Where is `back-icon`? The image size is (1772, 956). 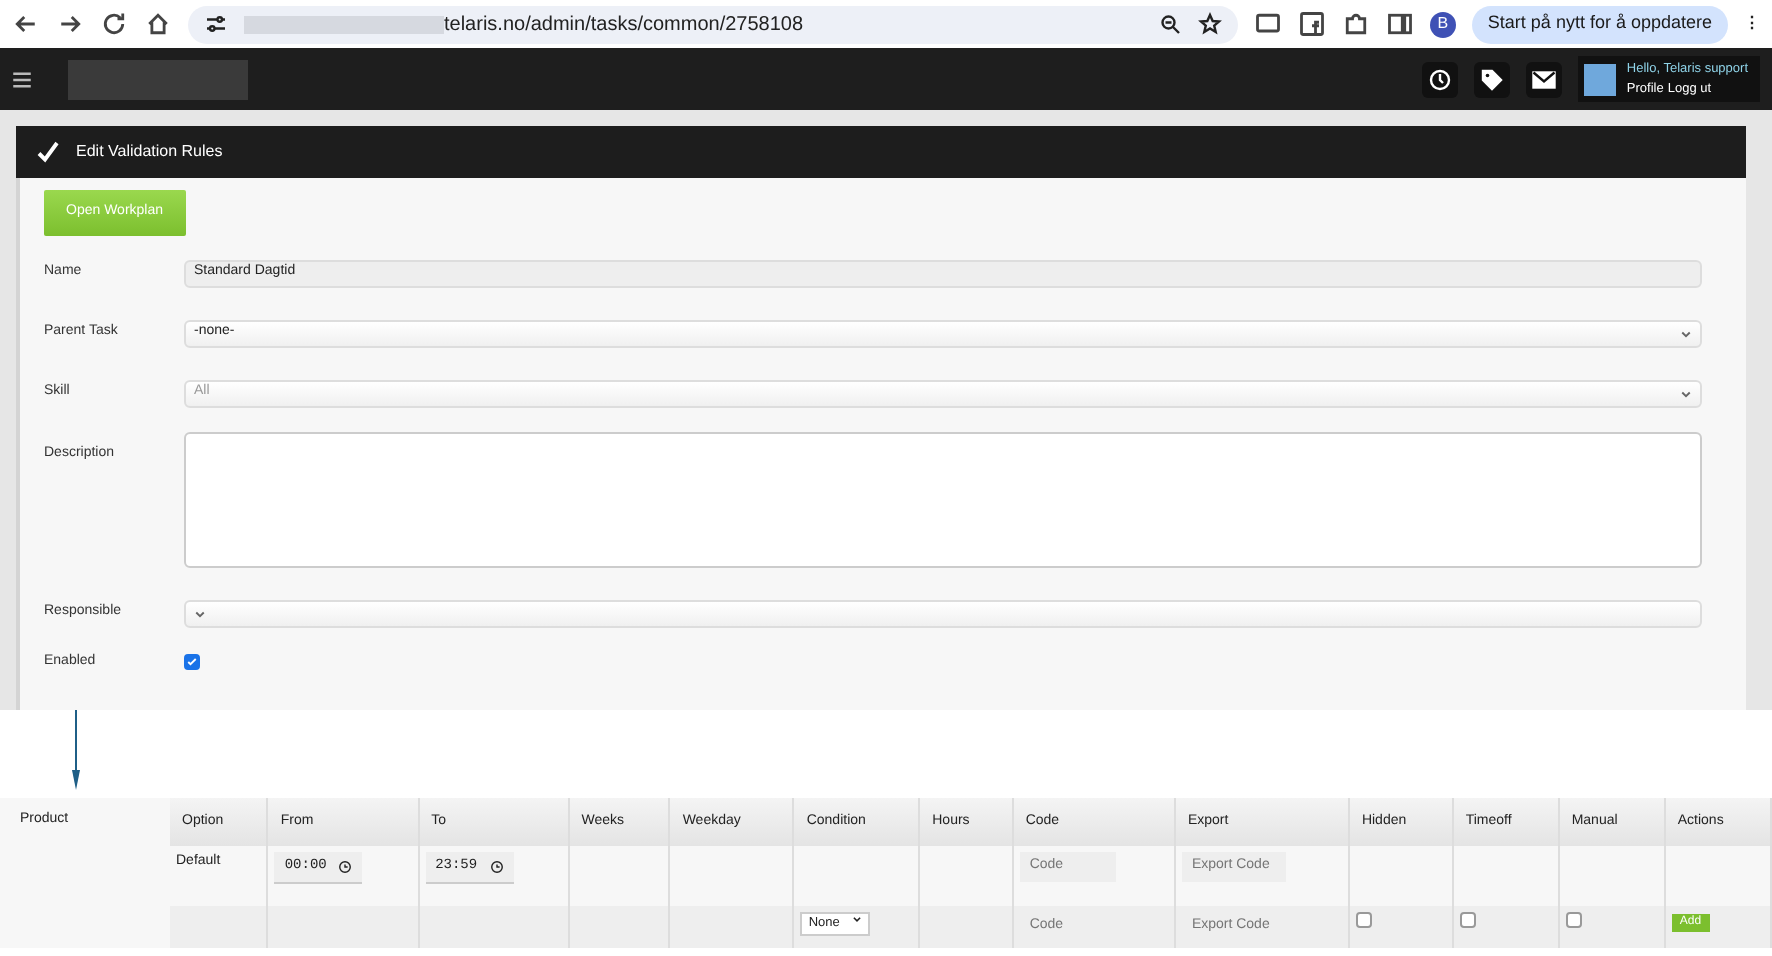
back-icon is located at coordinates (26, 24).